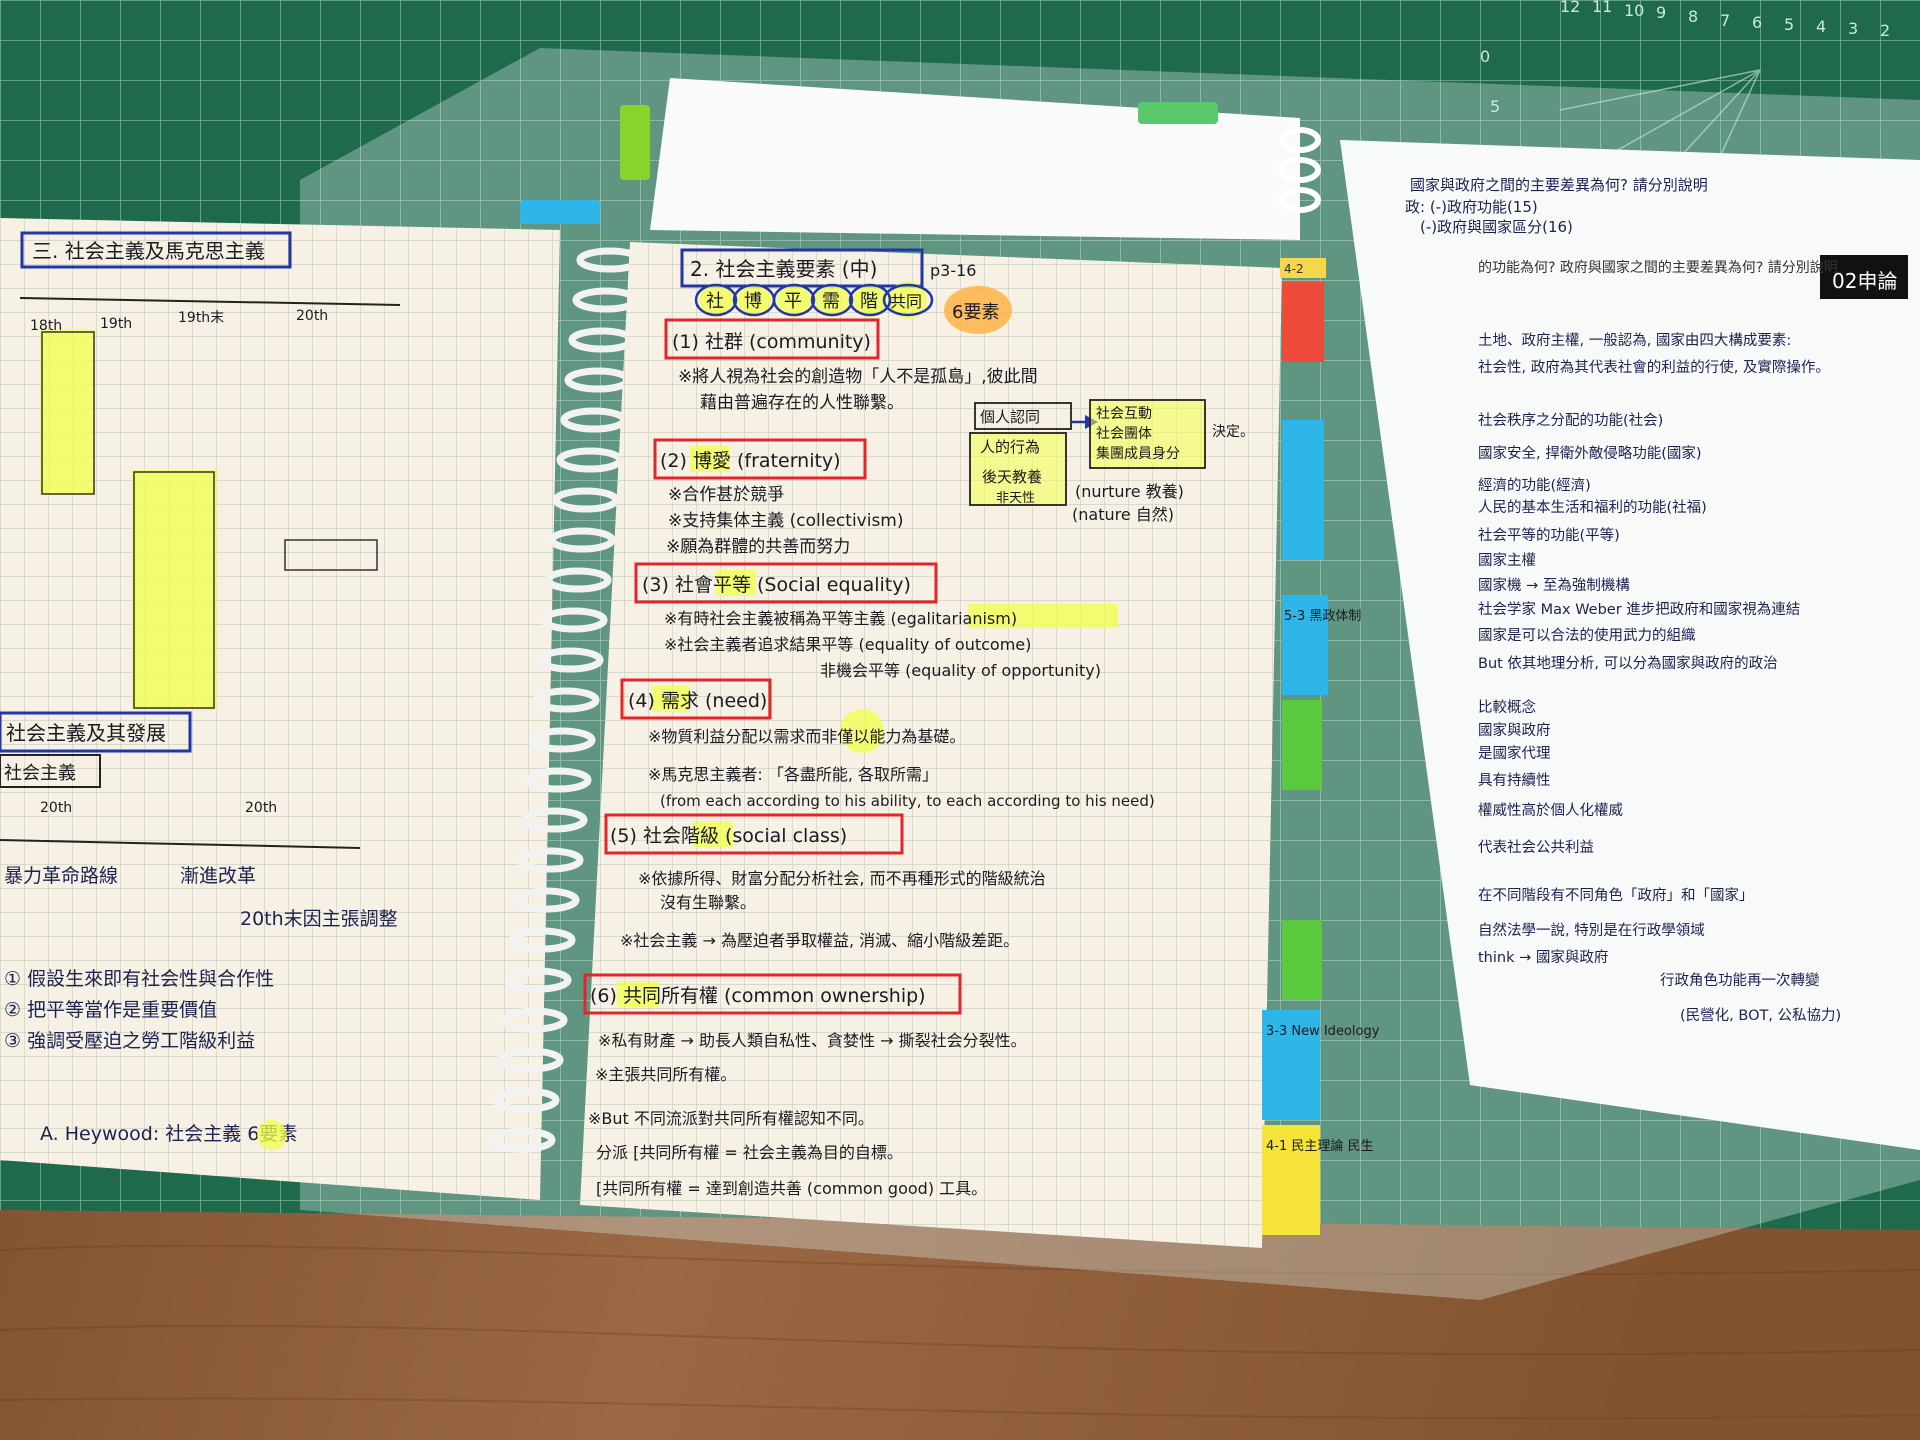 The height and width of the screenshot is (1440, 1920). Describe the element at coordinates (201, 318) in the screenshot. I see `svg-text: 19th末` at that location.